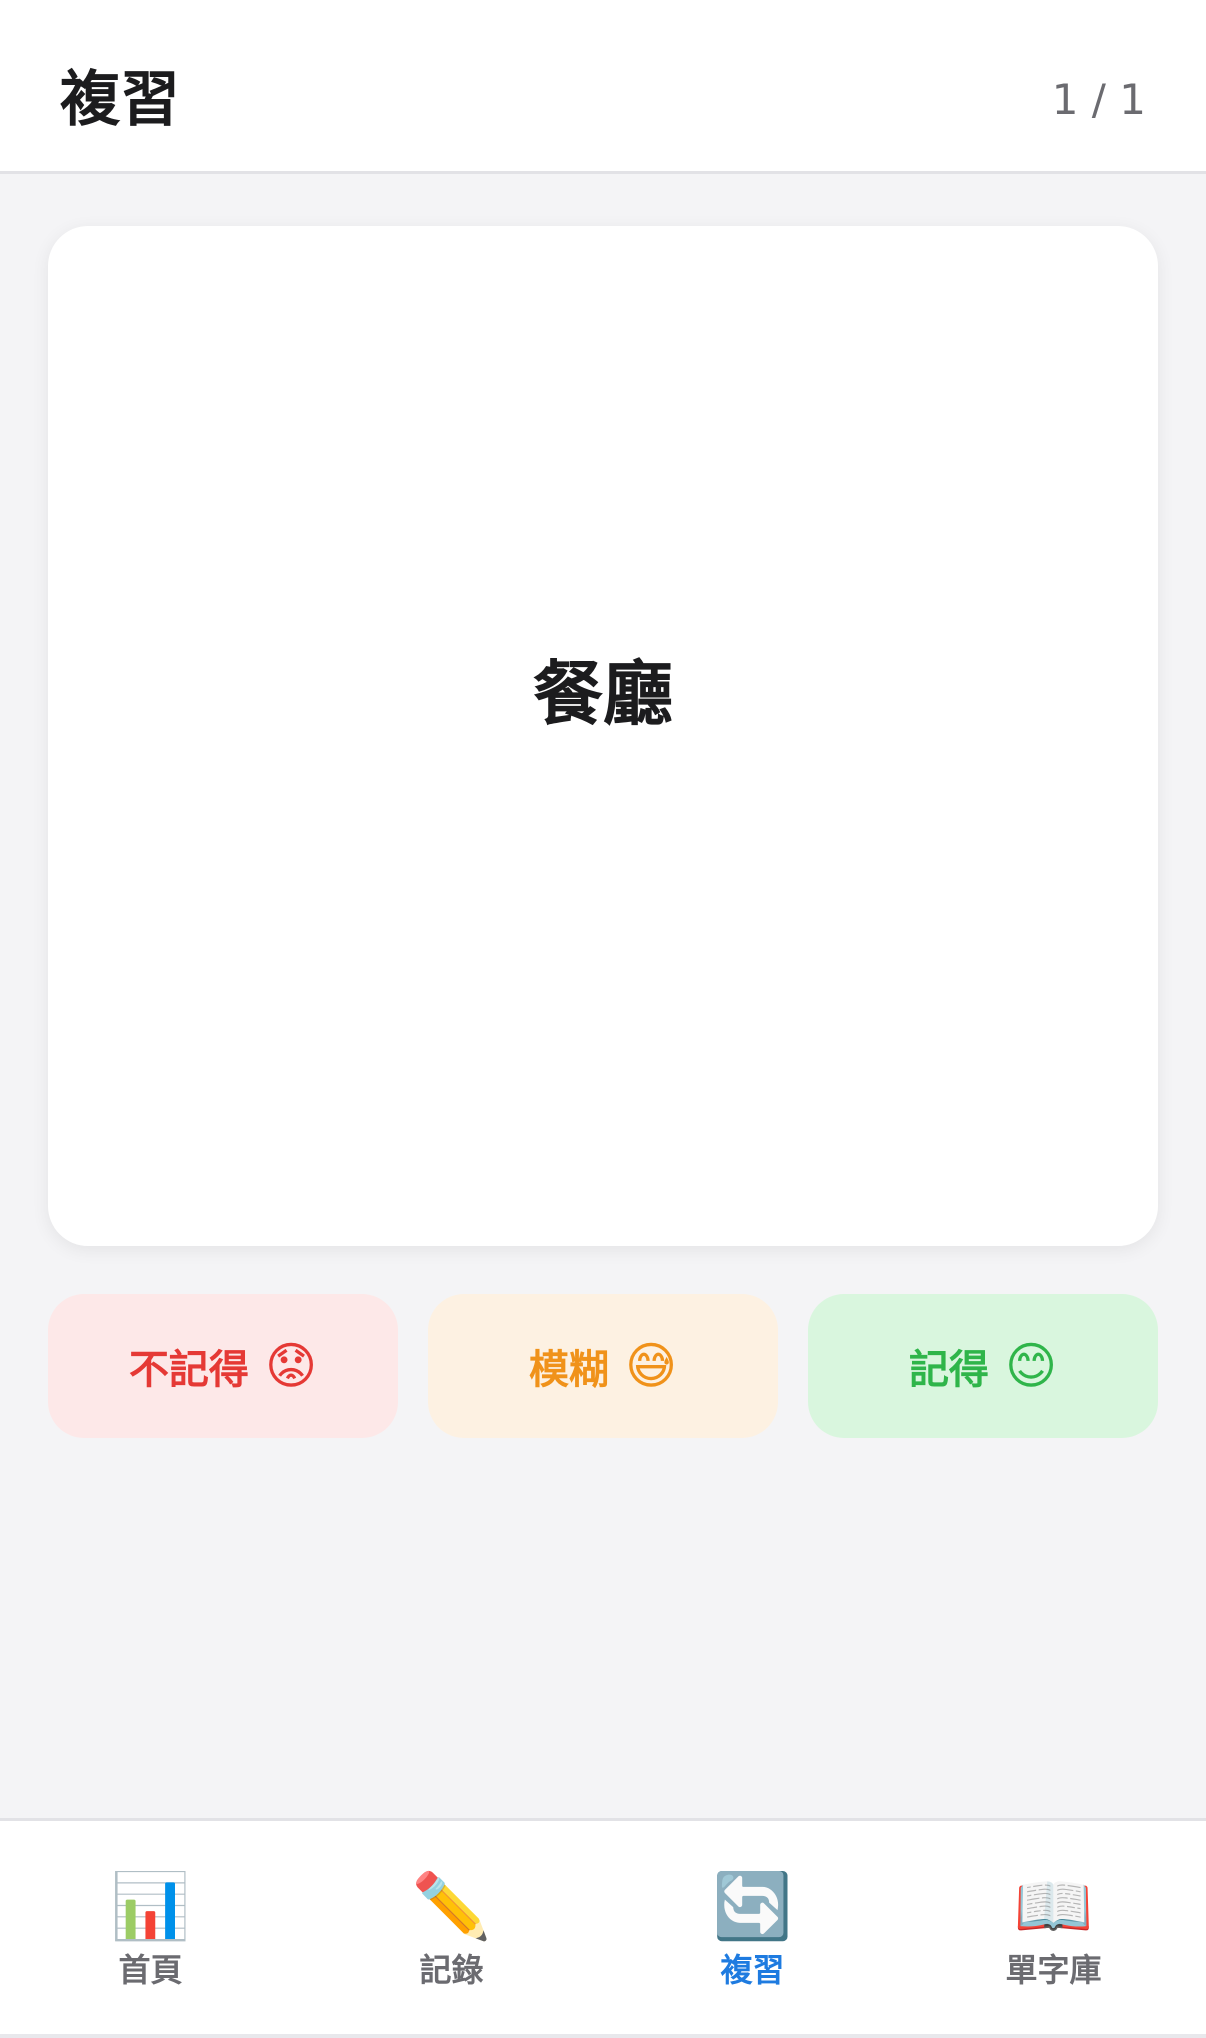  I want to click on vague-button: 模糊 😅, so click(603, 1366).